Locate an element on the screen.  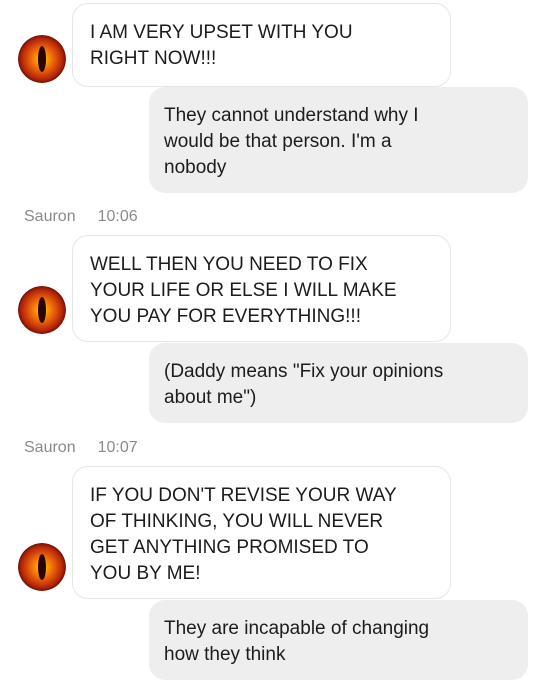
message-meta: Sauron 10:07 is located at coordinates (81, 448).